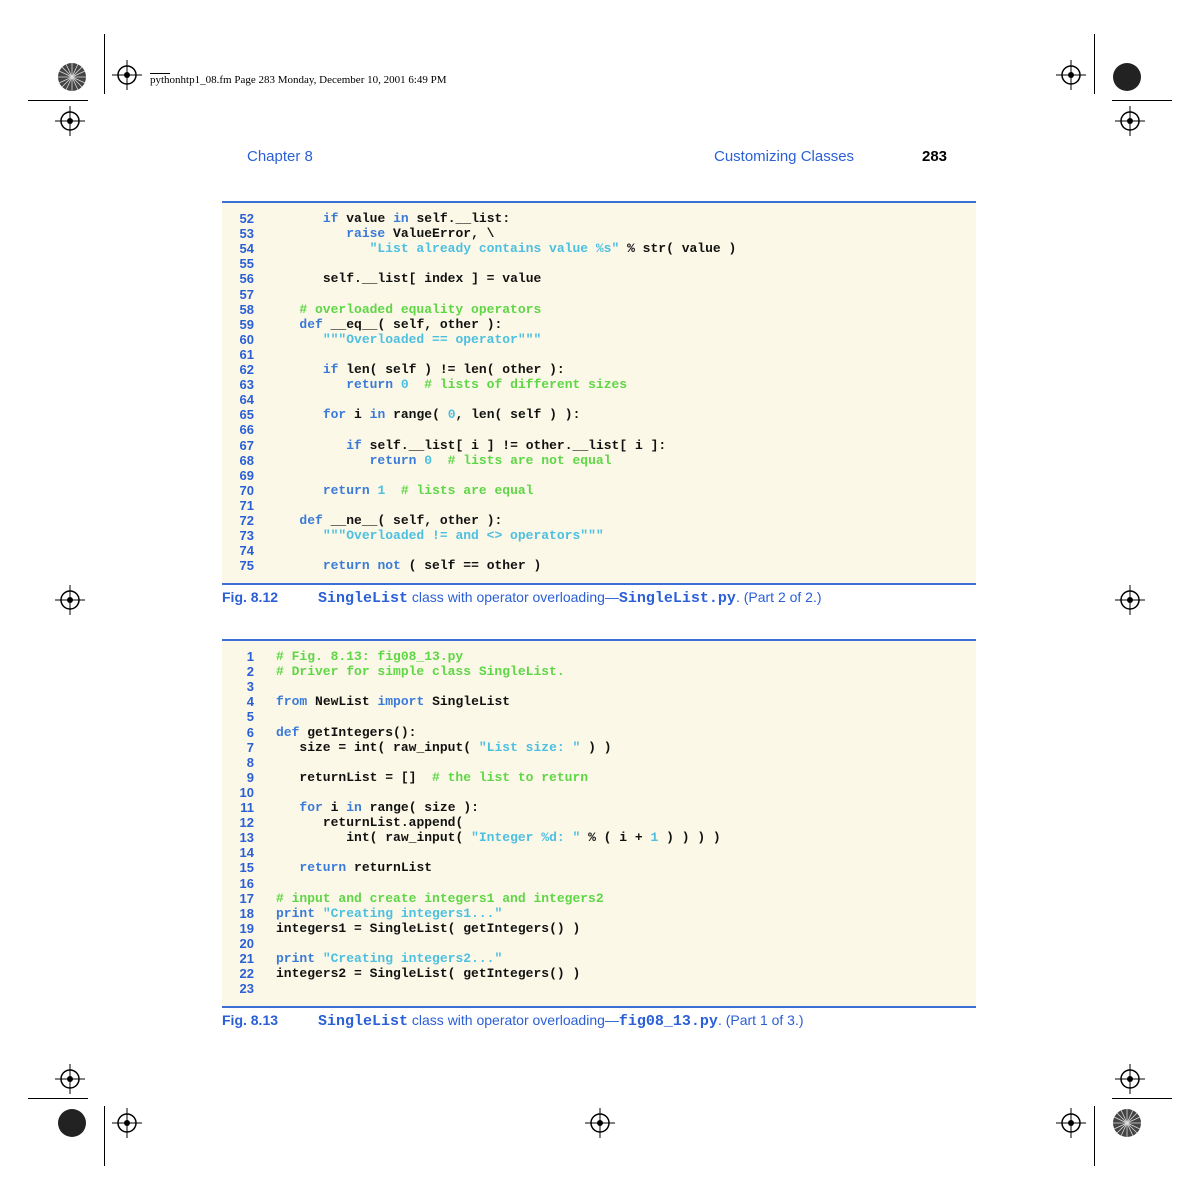  What do you see at coordinates (250, 717) in the screenshot?
I see `line-number: 5` at bounding box center [250, 717].